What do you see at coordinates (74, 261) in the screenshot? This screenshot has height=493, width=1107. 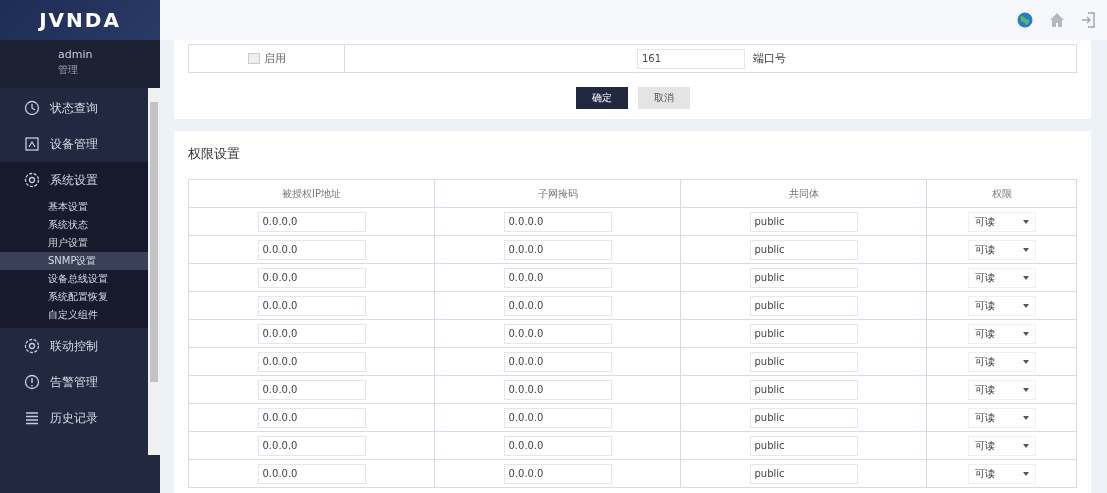 I see `sidebar-subitem: SNMP设置` at bounding box center [74, 261].